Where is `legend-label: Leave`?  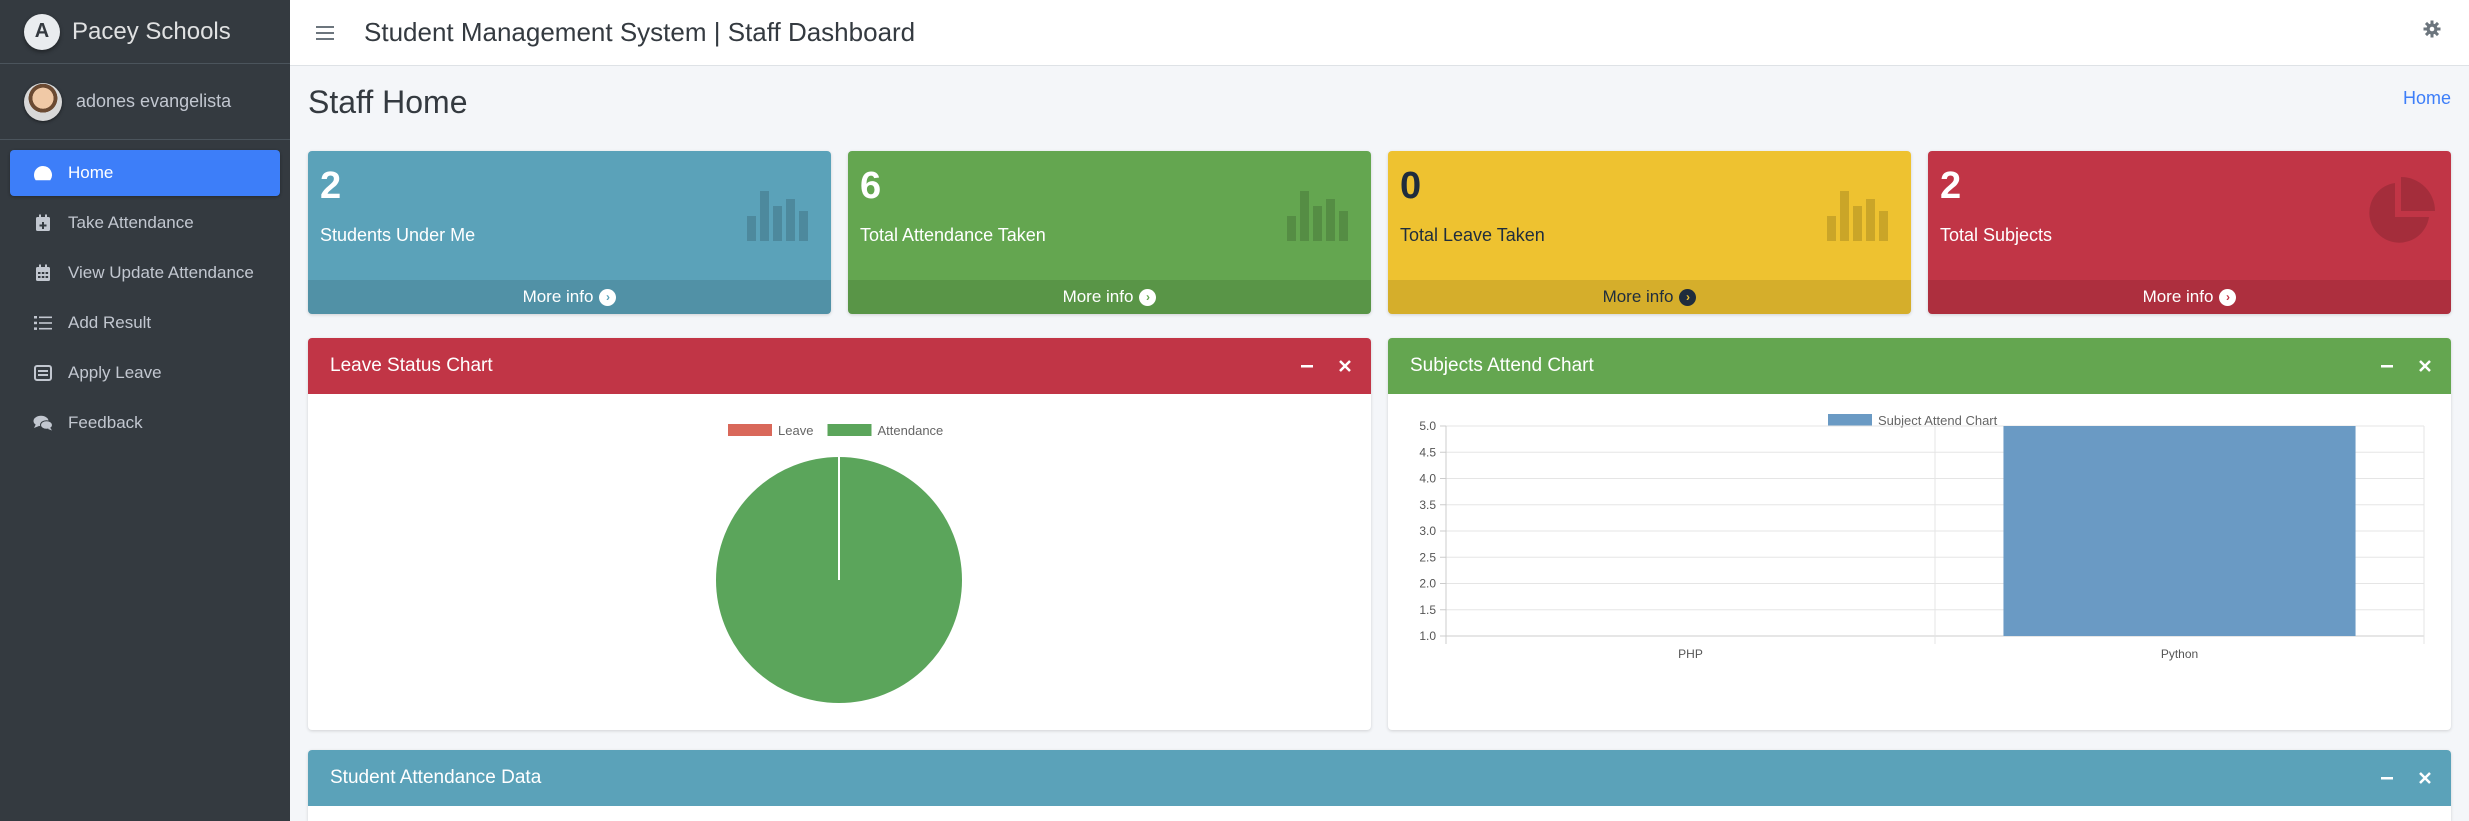
legend-label: Leave is located at coordinates (795, 430).